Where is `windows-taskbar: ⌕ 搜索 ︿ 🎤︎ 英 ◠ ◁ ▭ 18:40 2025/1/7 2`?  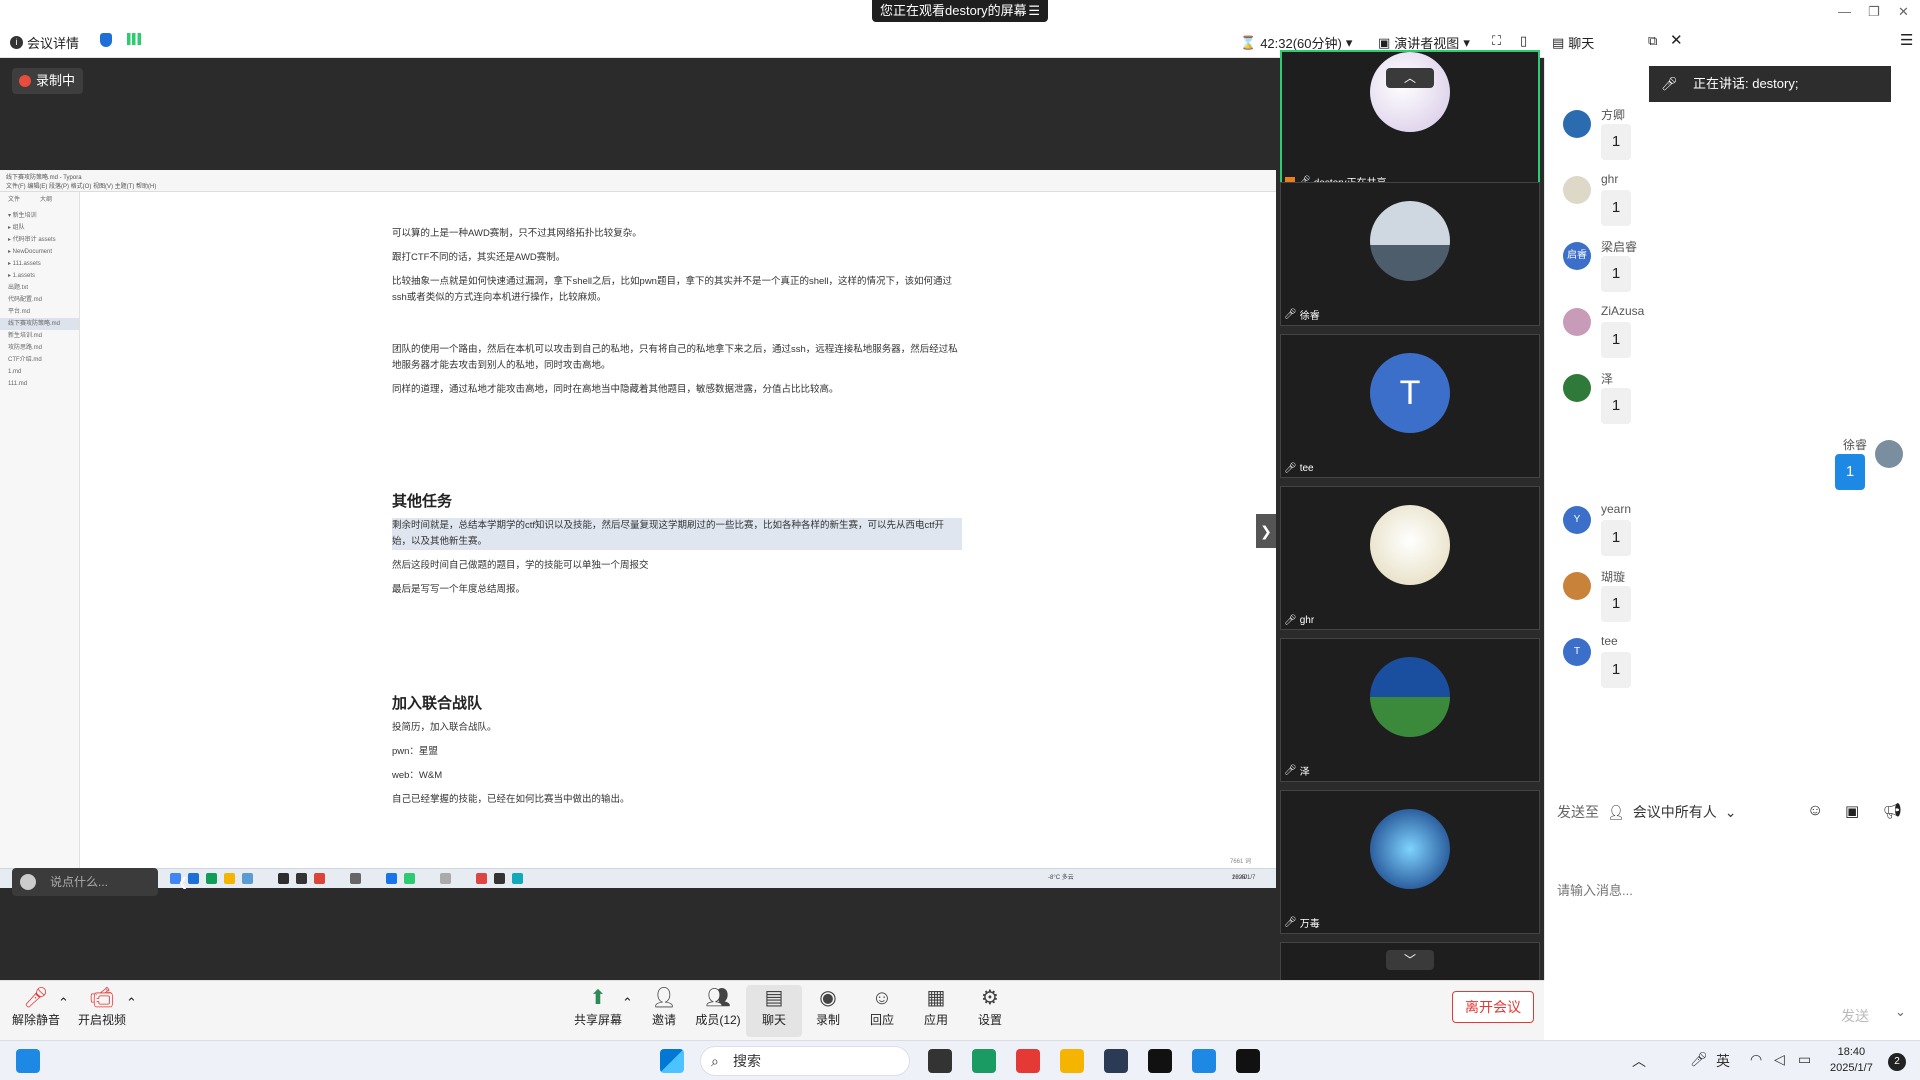
windows-taskbar: ⌕ 搜索 ︿ 🎤︎ 英 ◠ ◁ ▭ 18:40 2025/1/7 2 is located at coordinates (960, 1060).